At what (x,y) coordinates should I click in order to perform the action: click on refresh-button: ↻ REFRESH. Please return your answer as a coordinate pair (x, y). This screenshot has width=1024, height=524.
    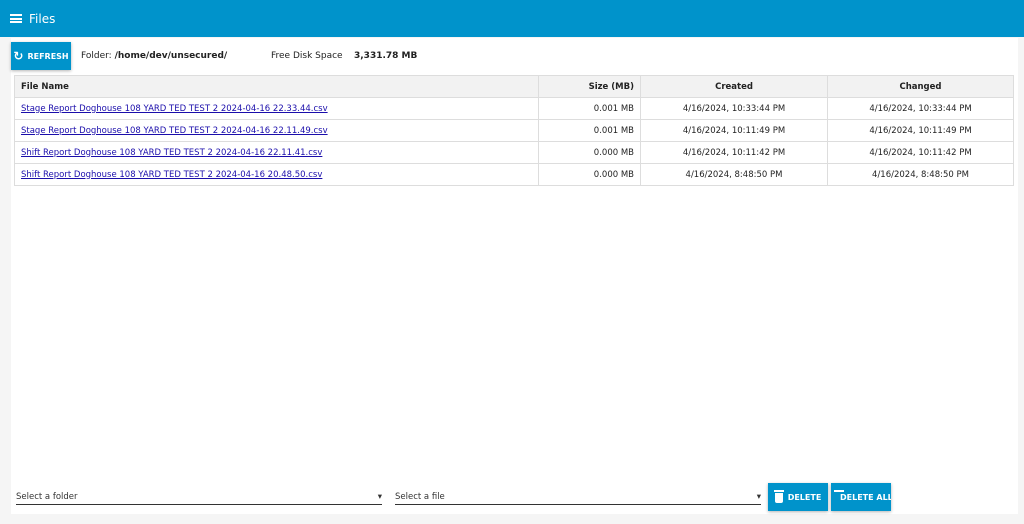
    Looking at the image, I should click on (41, 56).